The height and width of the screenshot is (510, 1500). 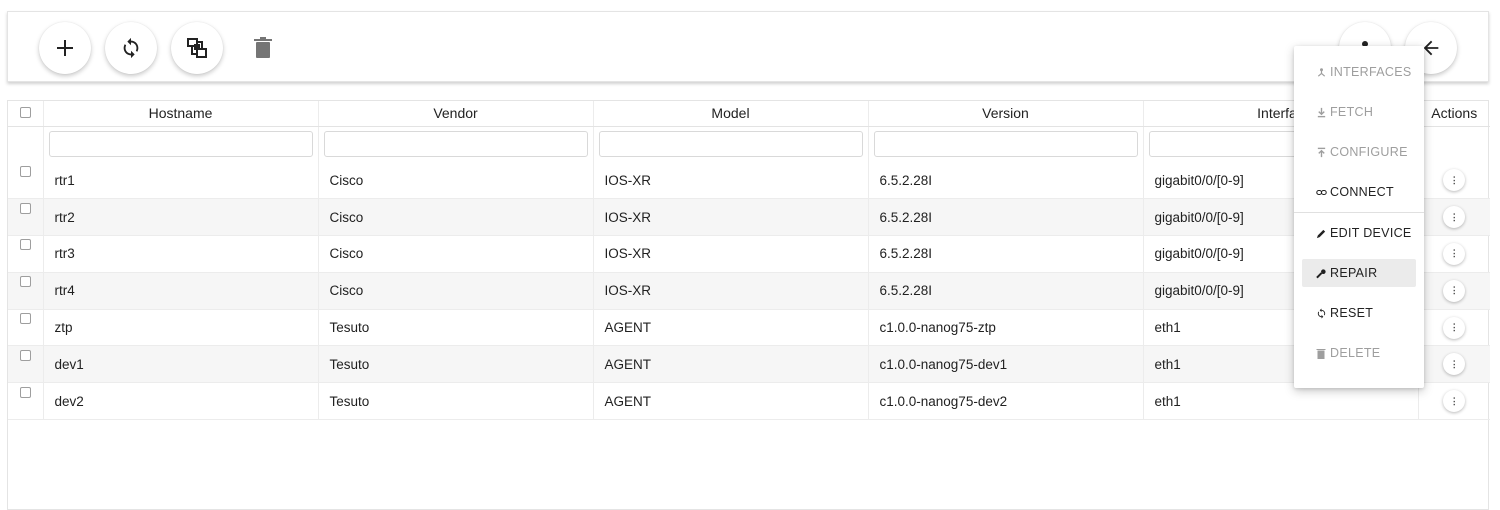 I want to click on hostname-cell: rtr3, so click(x=181, y=254).